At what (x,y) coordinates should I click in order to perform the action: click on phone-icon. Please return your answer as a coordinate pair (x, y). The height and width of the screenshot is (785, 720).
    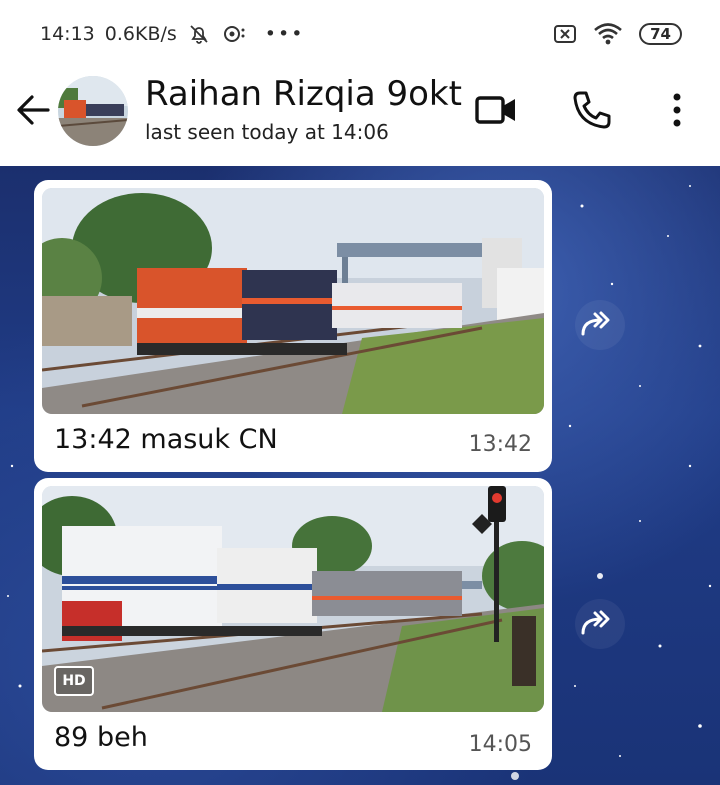
    Looking at the image, I should click on (592, 110).